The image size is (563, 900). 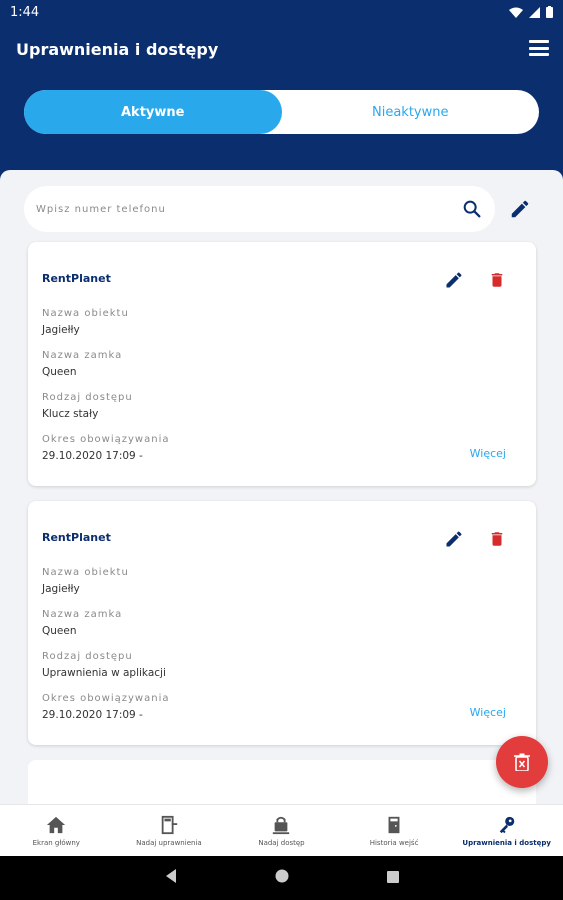 I want to click on back-icon, so click(x=171, y=878).